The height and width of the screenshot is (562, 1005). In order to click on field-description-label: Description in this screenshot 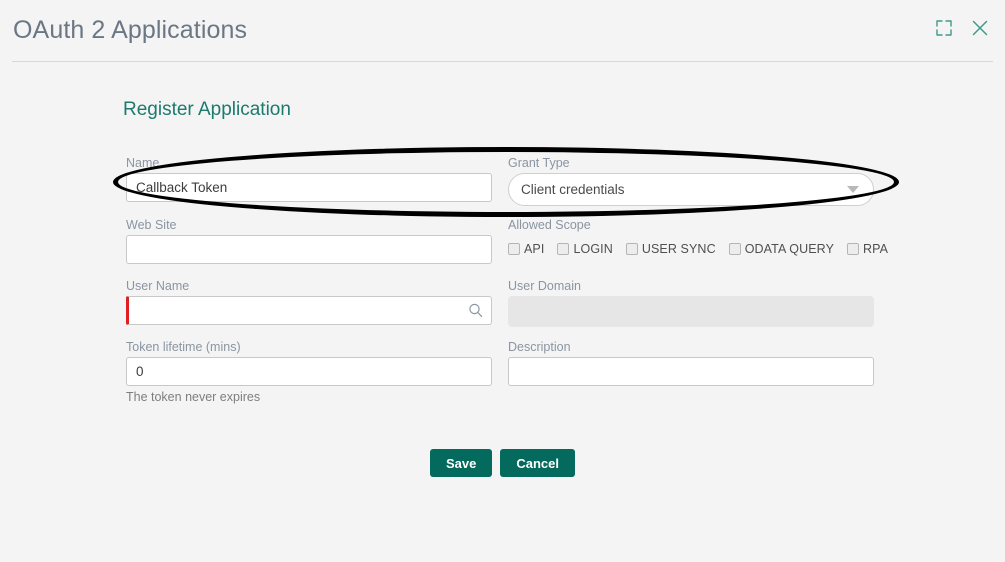, I will do `click(539, 347)`.